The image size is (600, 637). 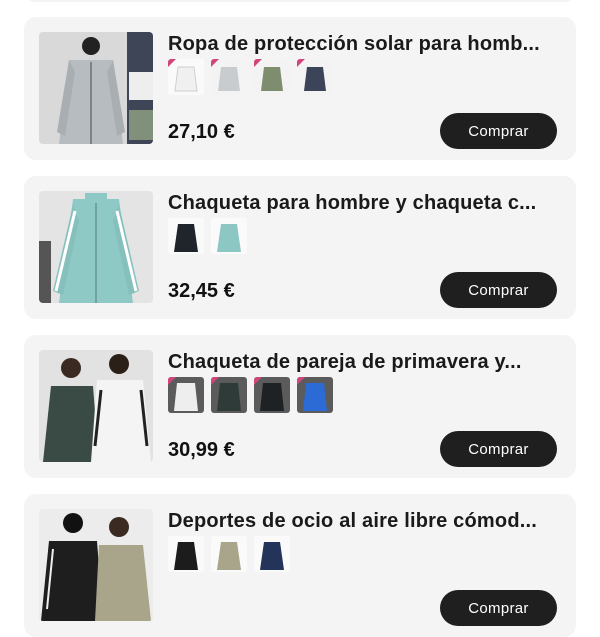 I want to click on product-price: 32,45 €, so click(x=201, y=291).